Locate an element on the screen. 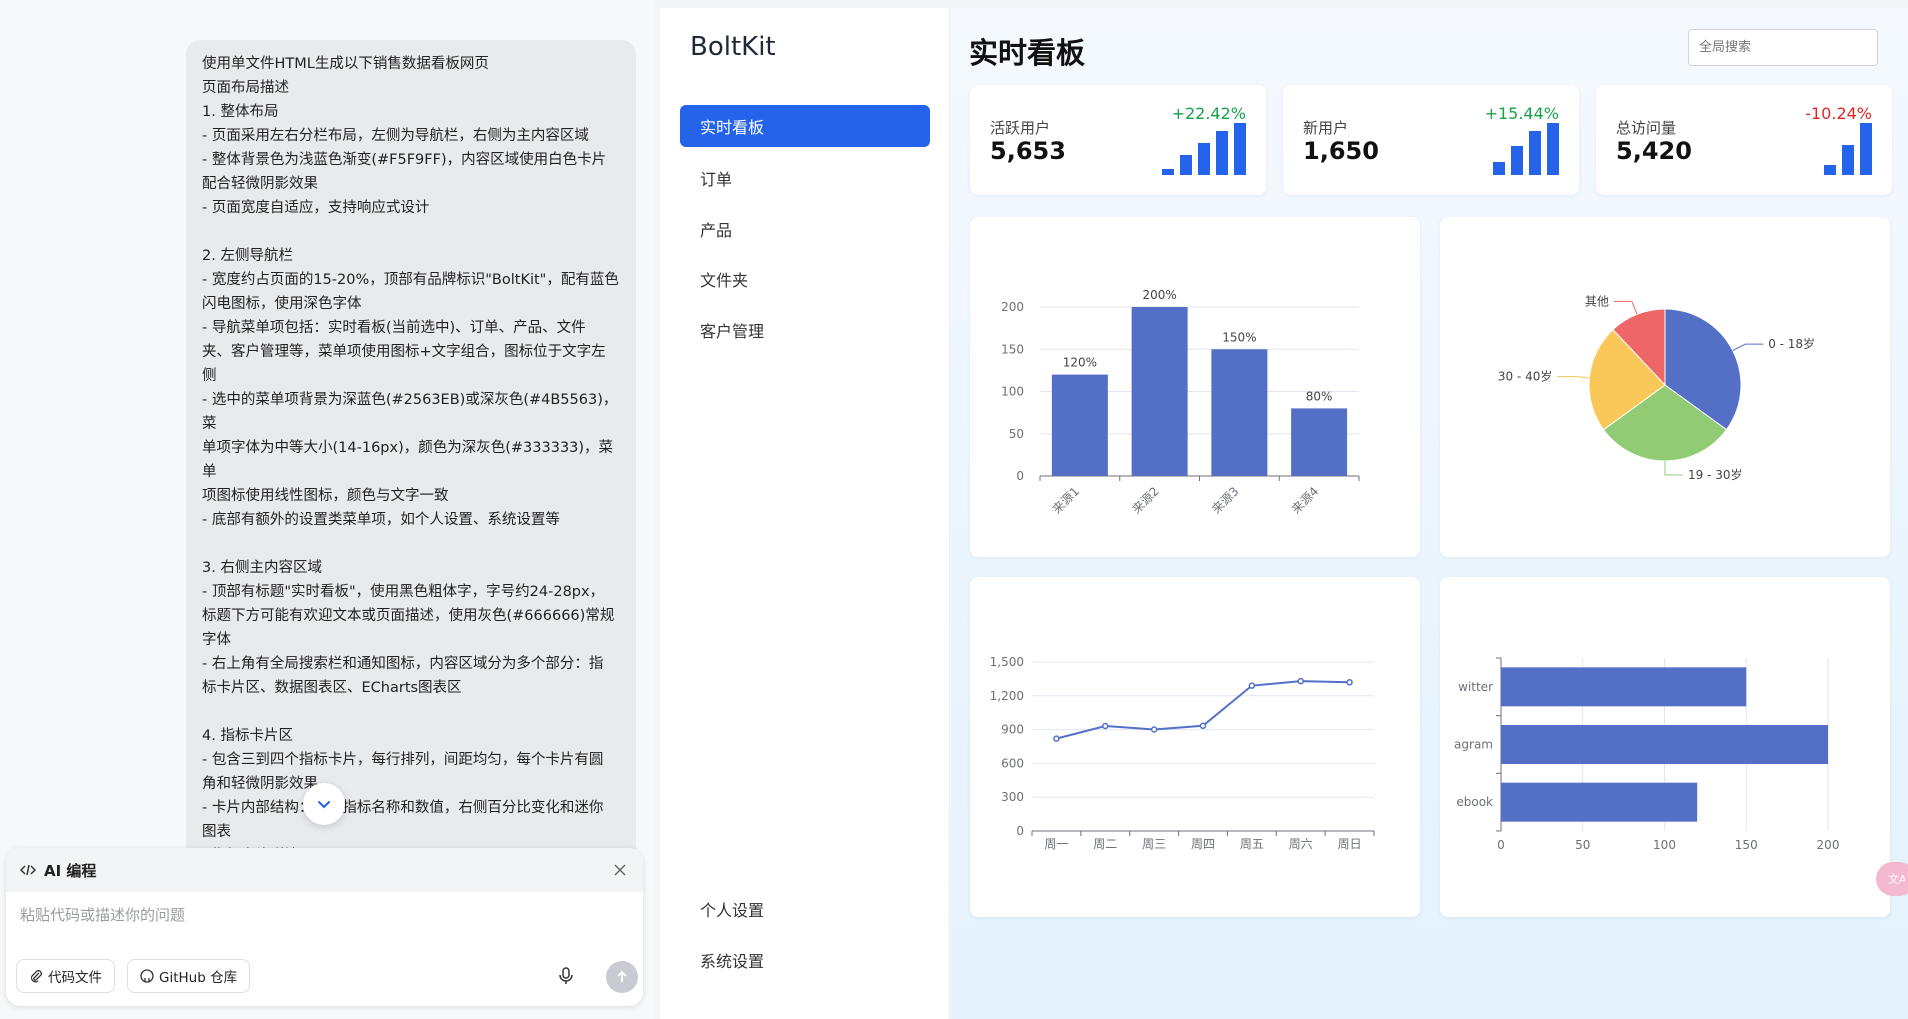 The image size is (1908, 1019). message-line: - 宽度约占页面的15-20%，顶部有品牌标识"BoltKit"，配有蓝色 is located at coordinates (410, 280).